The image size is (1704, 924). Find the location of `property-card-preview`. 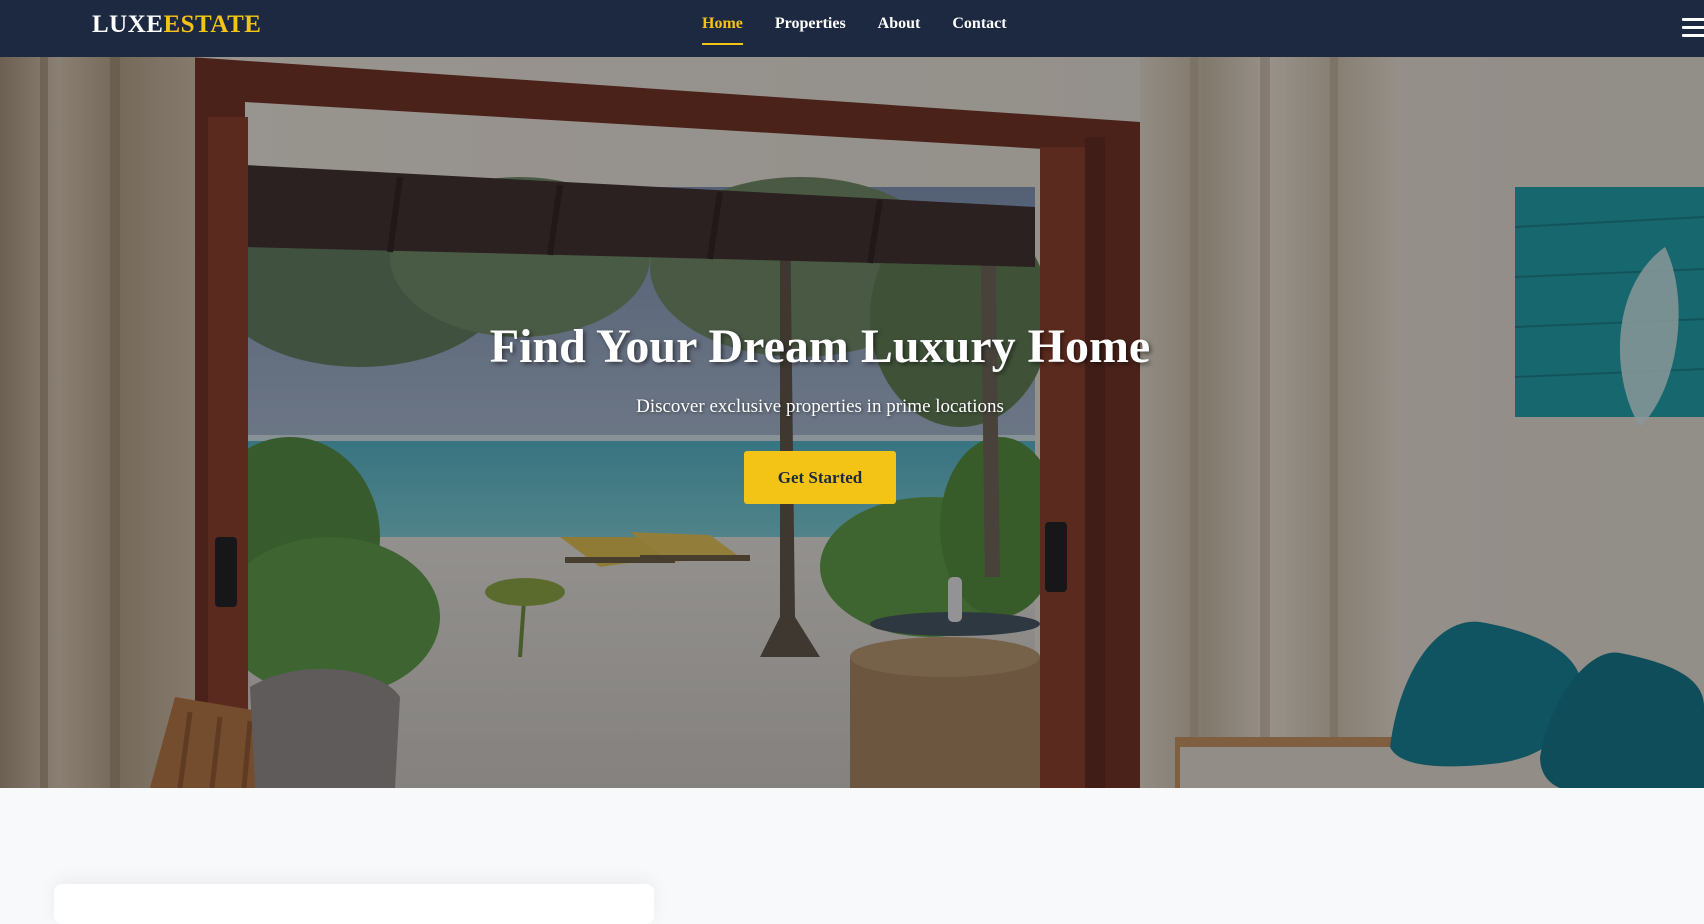

property-card-preview is located at coordinates (354, 904).